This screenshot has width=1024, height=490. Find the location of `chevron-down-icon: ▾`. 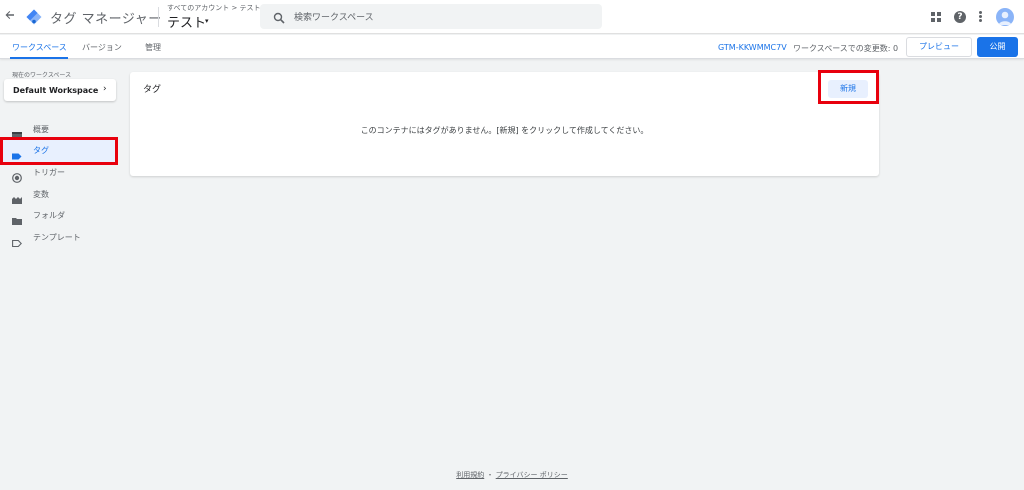

chevron-down-icon: ▾ is located at coordinates (207, 21).